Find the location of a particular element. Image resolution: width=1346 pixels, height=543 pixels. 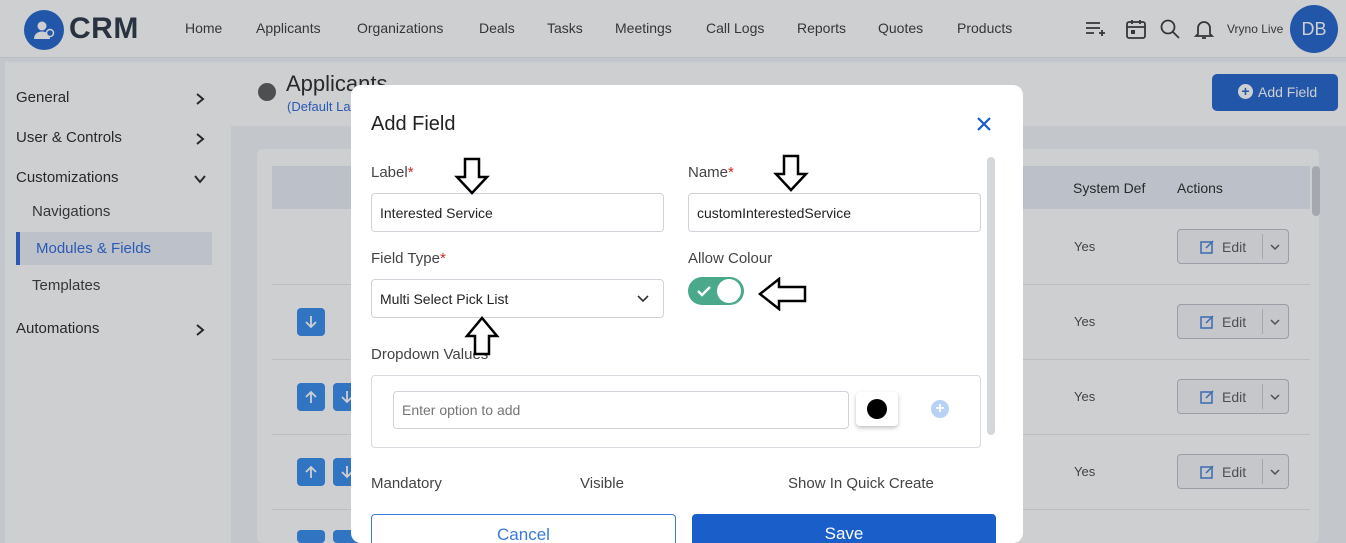

check-icon is located at coordinates (704, 291).